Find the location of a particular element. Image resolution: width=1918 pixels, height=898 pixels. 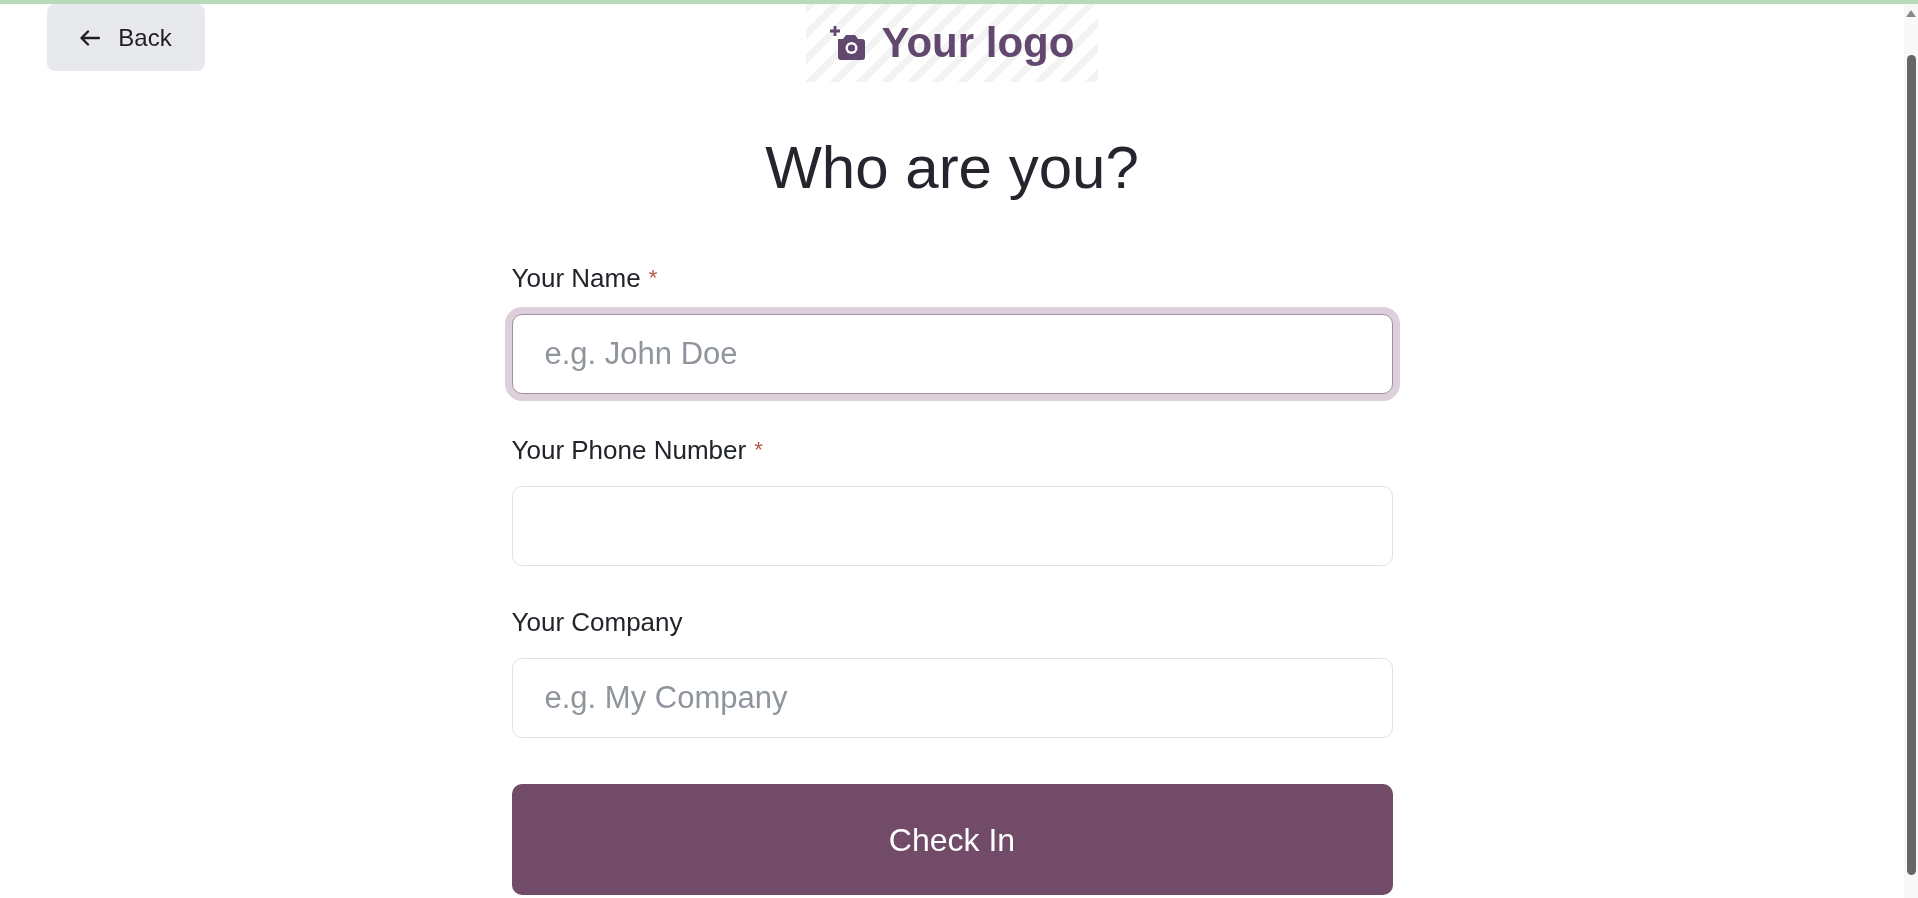

logo-text: Your logo is located at coordinates (978, 43).